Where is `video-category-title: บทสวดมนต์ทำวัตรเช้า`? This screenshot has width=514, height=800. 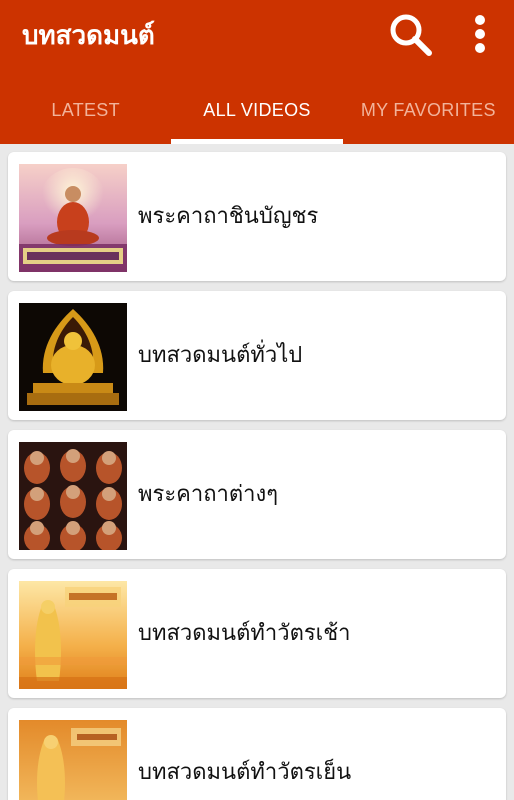
video-category-title: บทสวดมนต์ทำวัตรเช้า is located at coordinates (244, 633).